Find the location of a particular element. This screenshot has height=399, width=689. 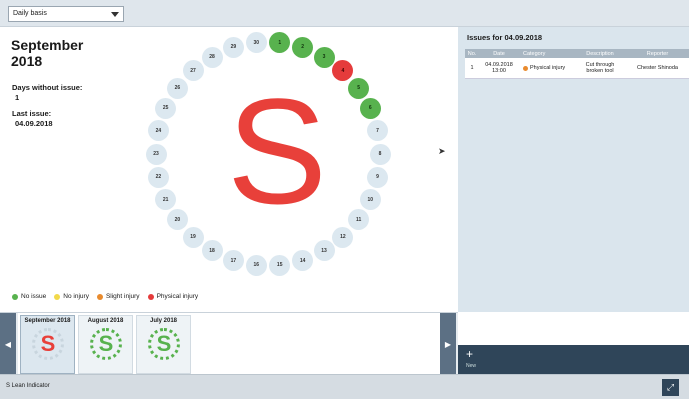

last-issue-value: 04.09.2018 is located at coordinates (34, 123).